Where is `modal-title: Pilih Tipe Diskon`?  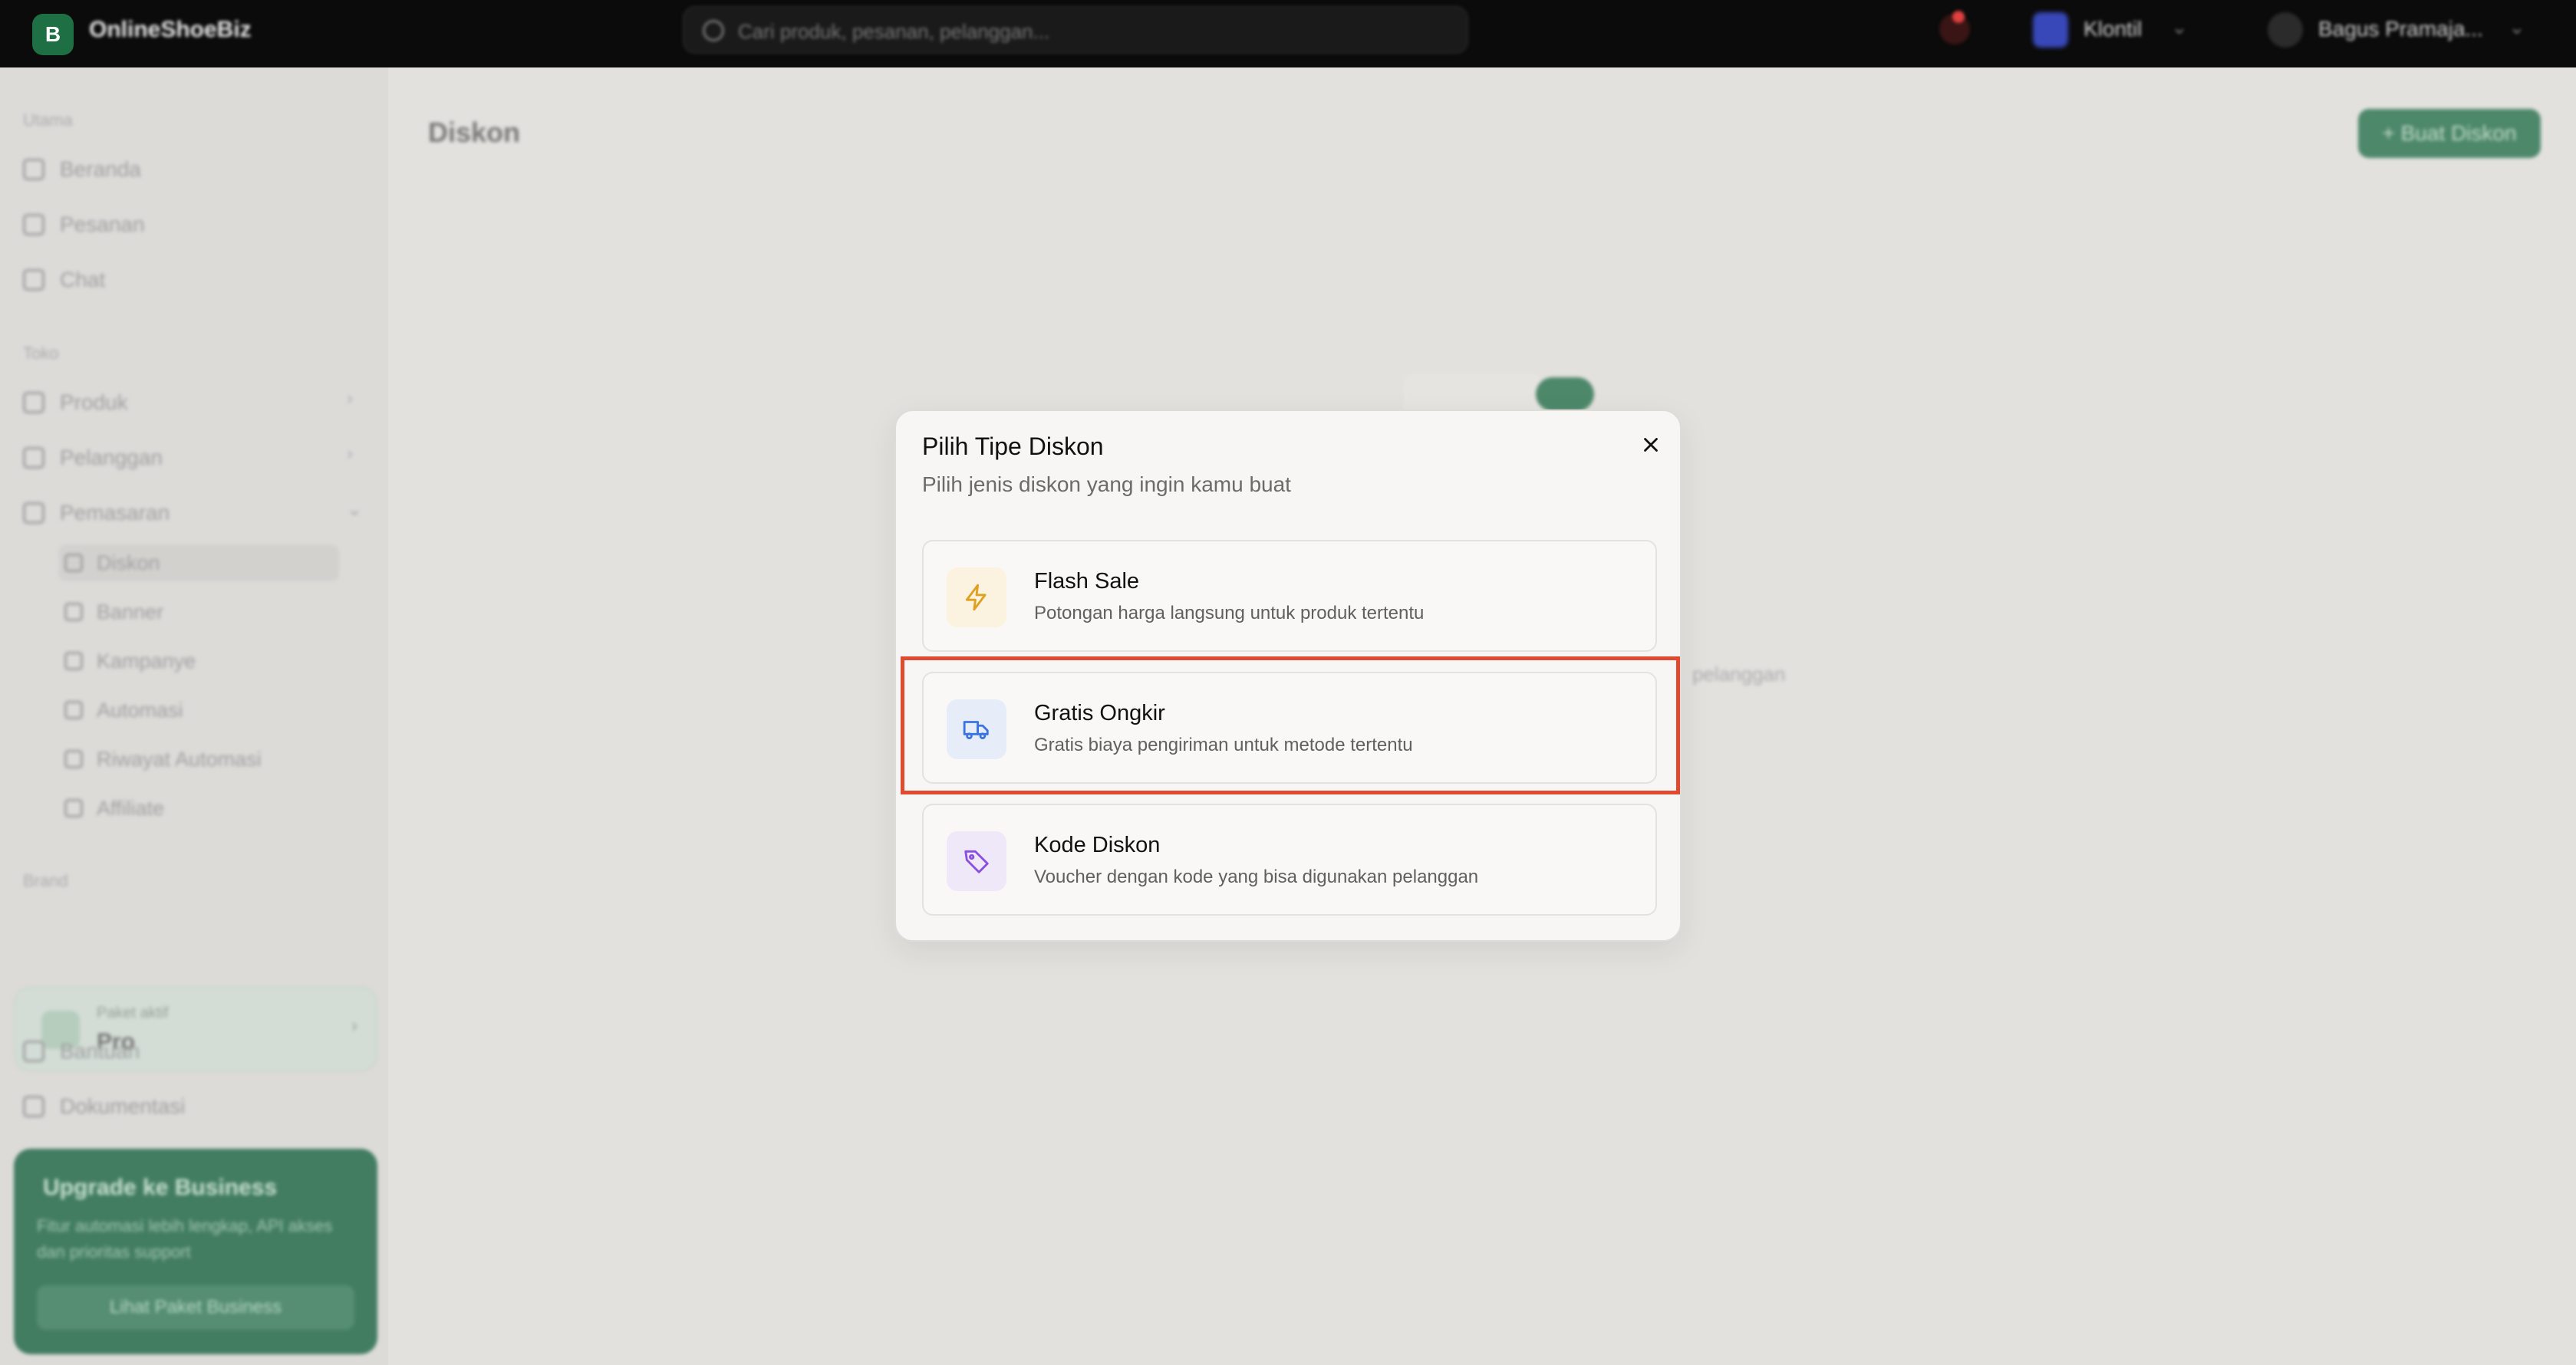
modal-title: Pilih Tipe Diskon is located at coordinates (1013, 447).